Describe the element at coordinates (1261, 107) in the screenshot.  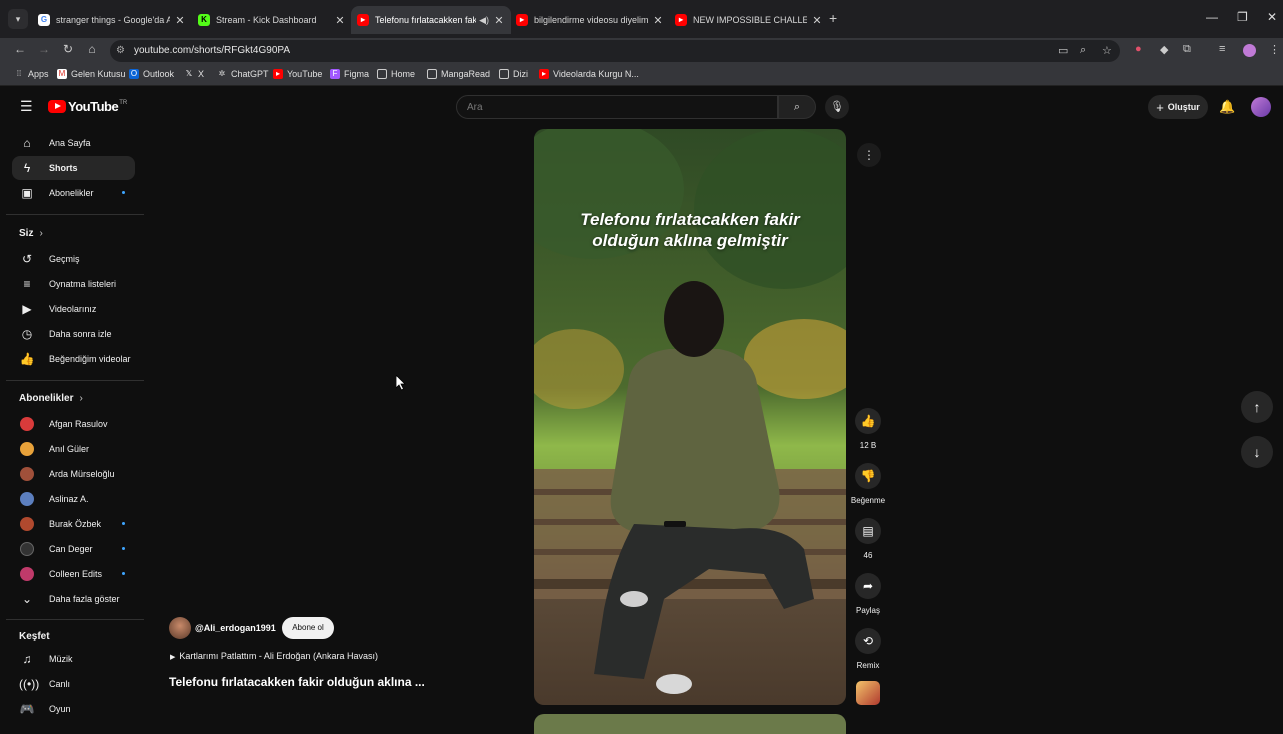
I see `account-avatar` at that location.